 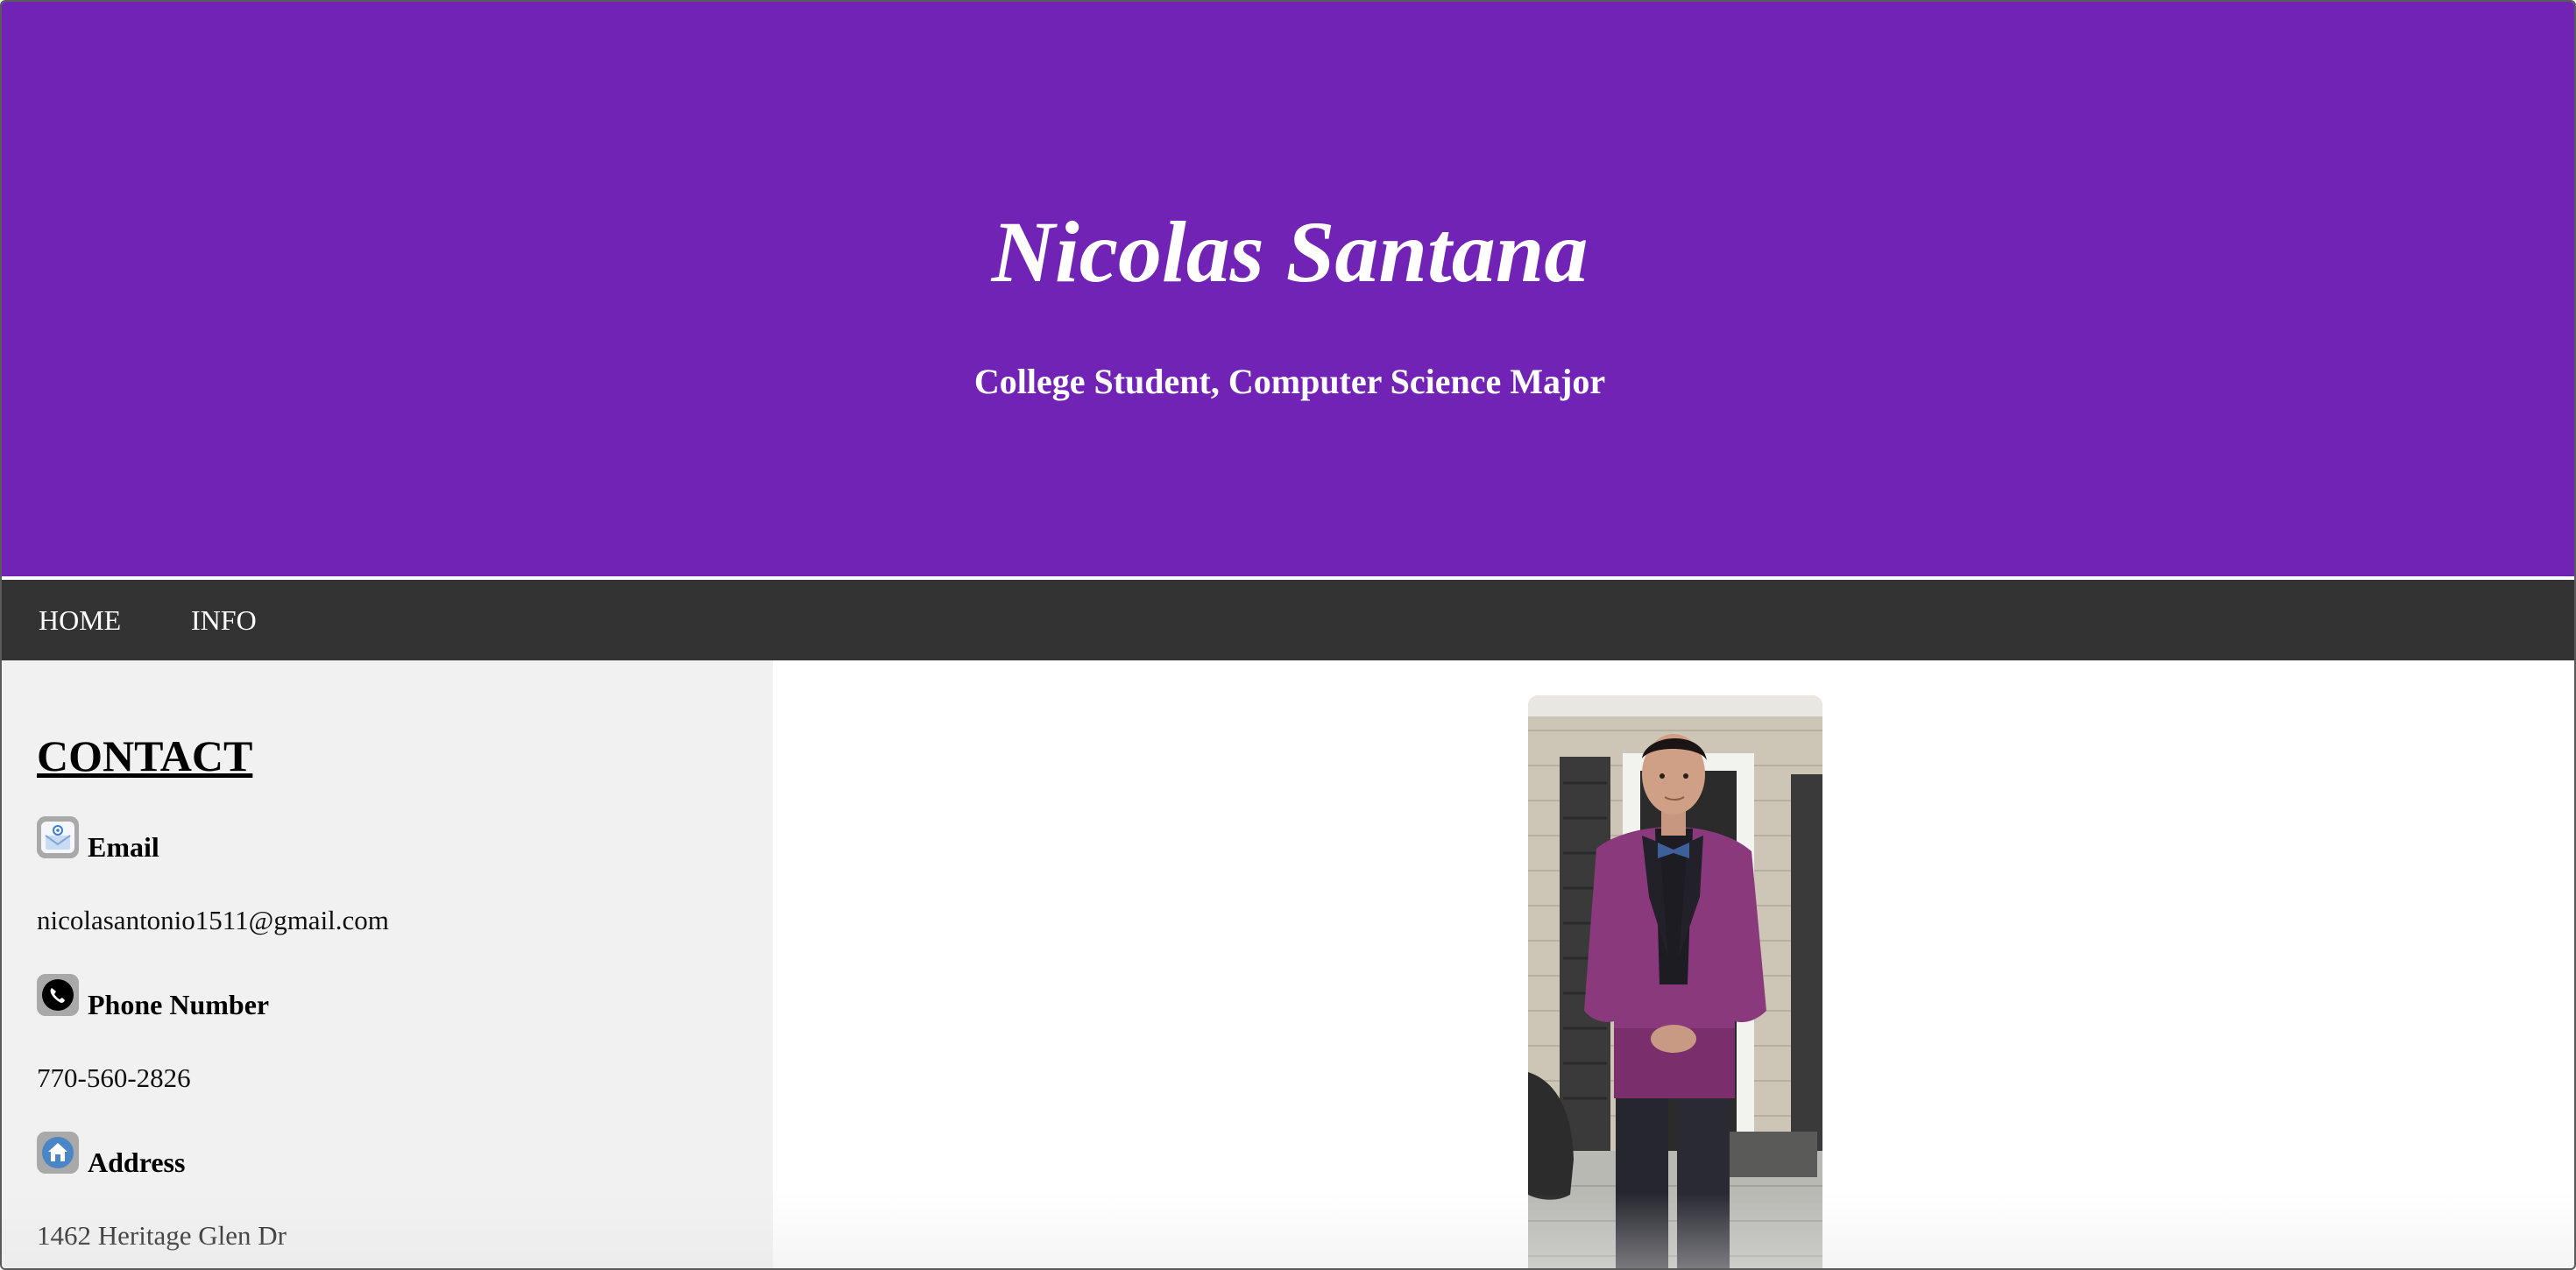 I want to click on address-label: Address, so click(x=137, y=1162).